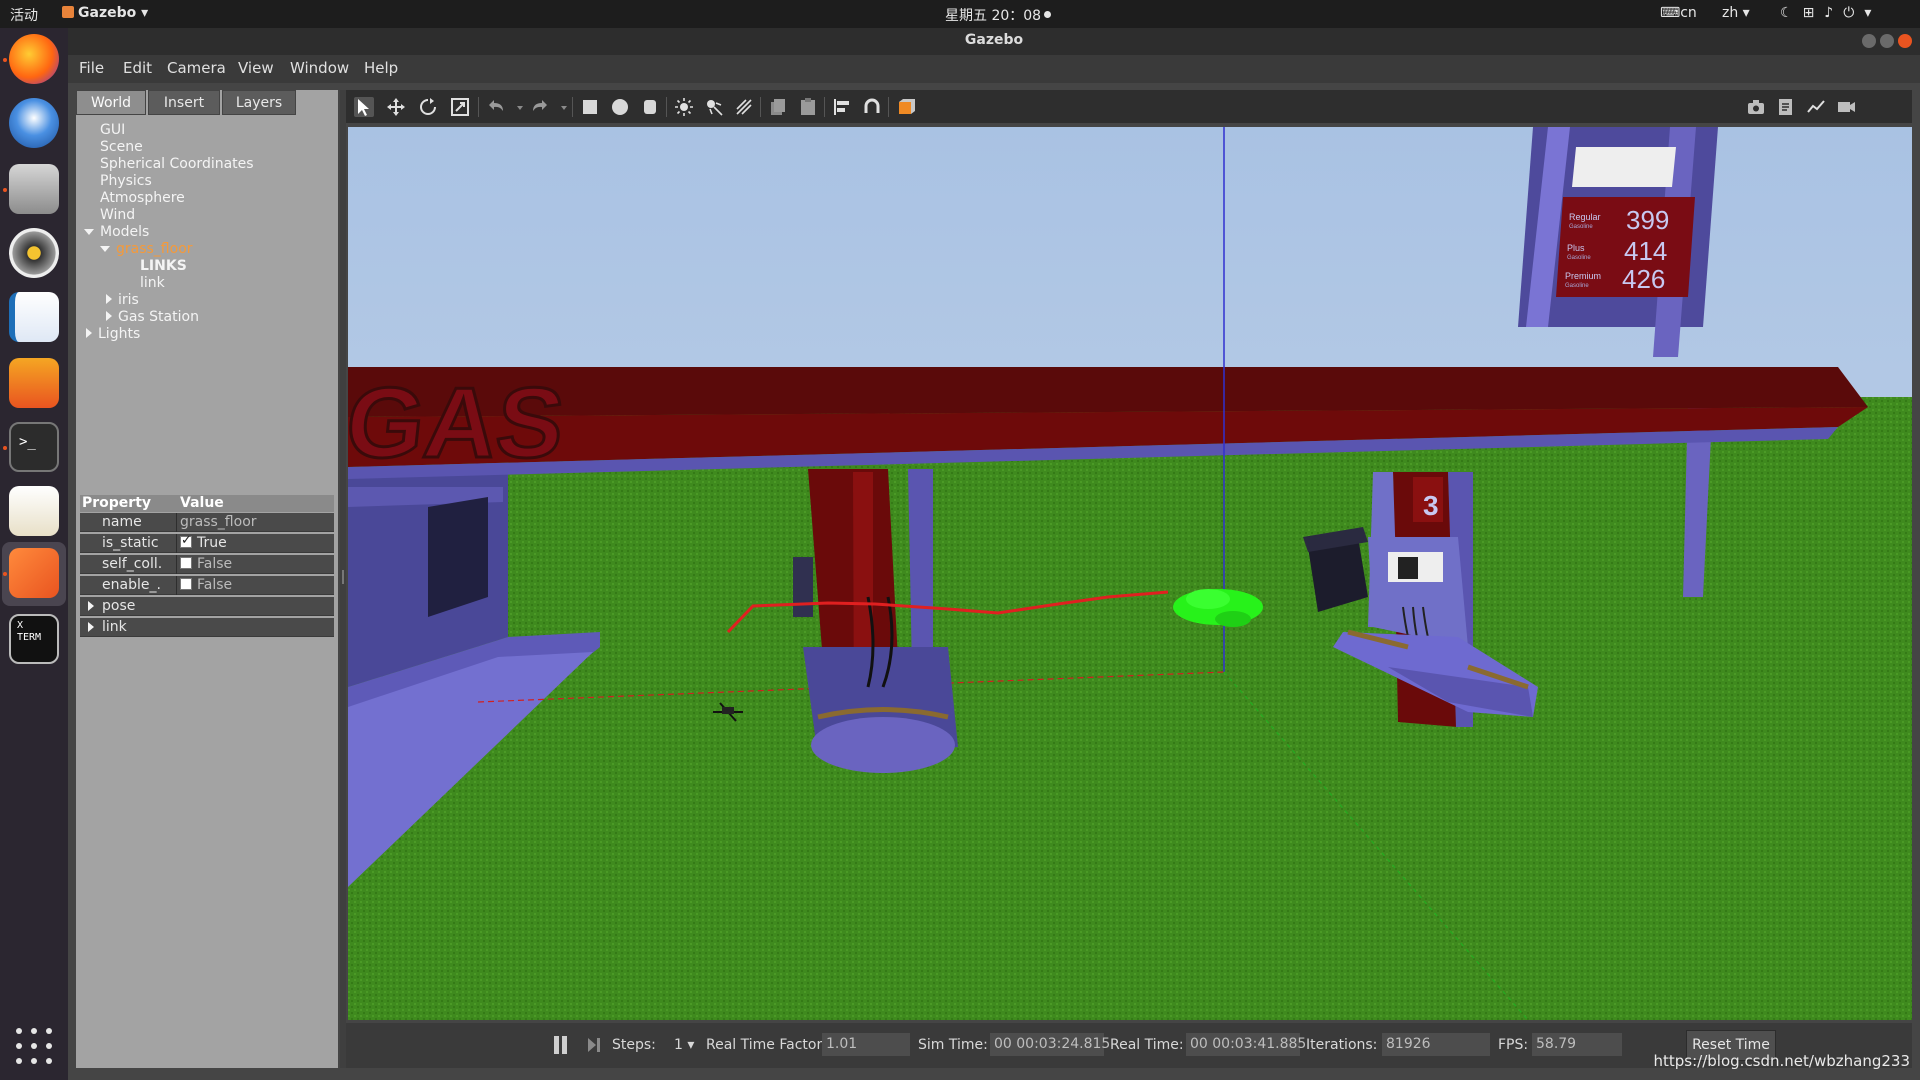 This screenshot has width=1920, height=1080. What do you see at coordinates (381, 68) in the screenshot?
I see `menu-help: Help` at bounding box center [381, 68].